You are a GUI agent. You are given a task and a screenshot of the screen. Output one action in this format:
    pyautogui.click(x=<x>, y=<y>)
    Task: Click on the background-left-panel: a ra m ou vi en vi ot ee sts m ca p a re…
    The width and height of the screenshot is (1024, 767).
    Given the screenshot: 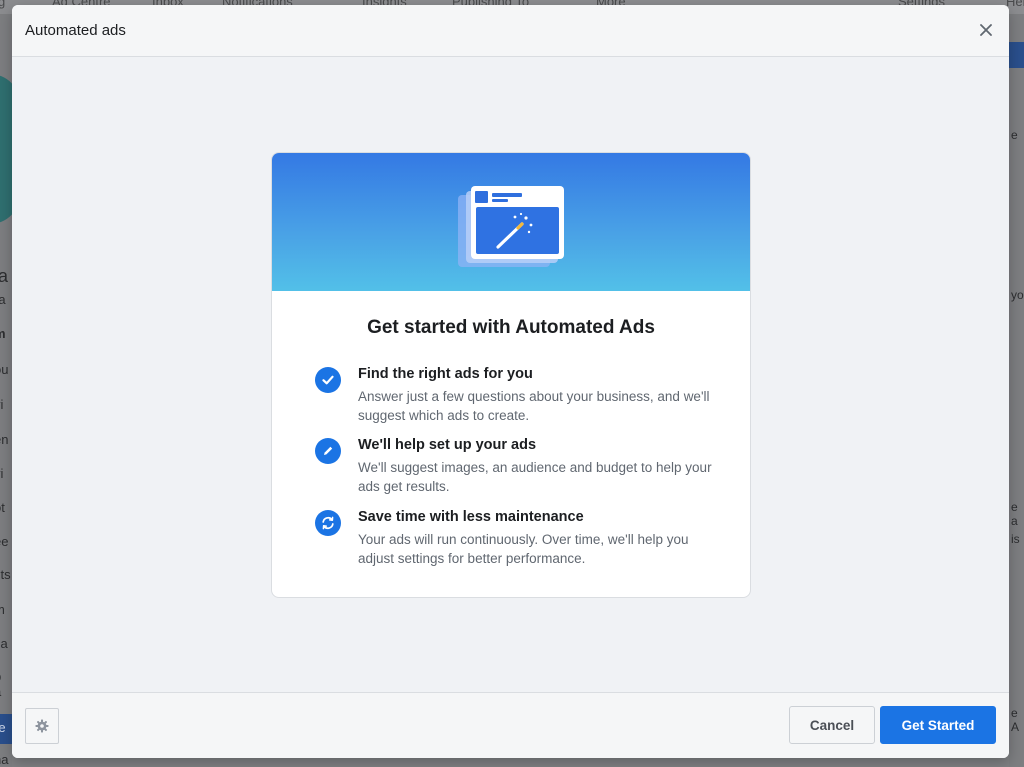 What is the action you would take?
    pyautogui.click(x=6, y=390)
    